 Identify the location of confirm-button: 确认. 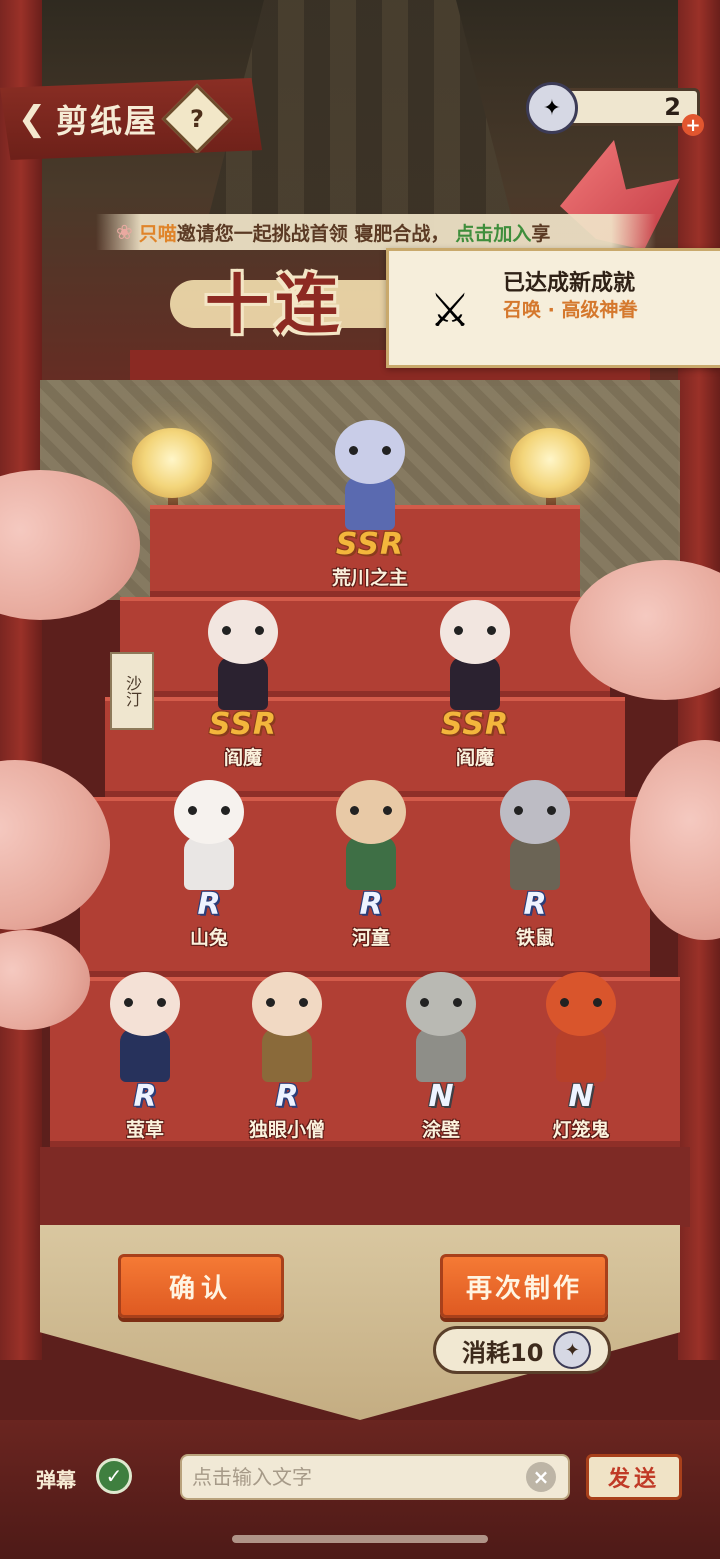
(201, 1286).